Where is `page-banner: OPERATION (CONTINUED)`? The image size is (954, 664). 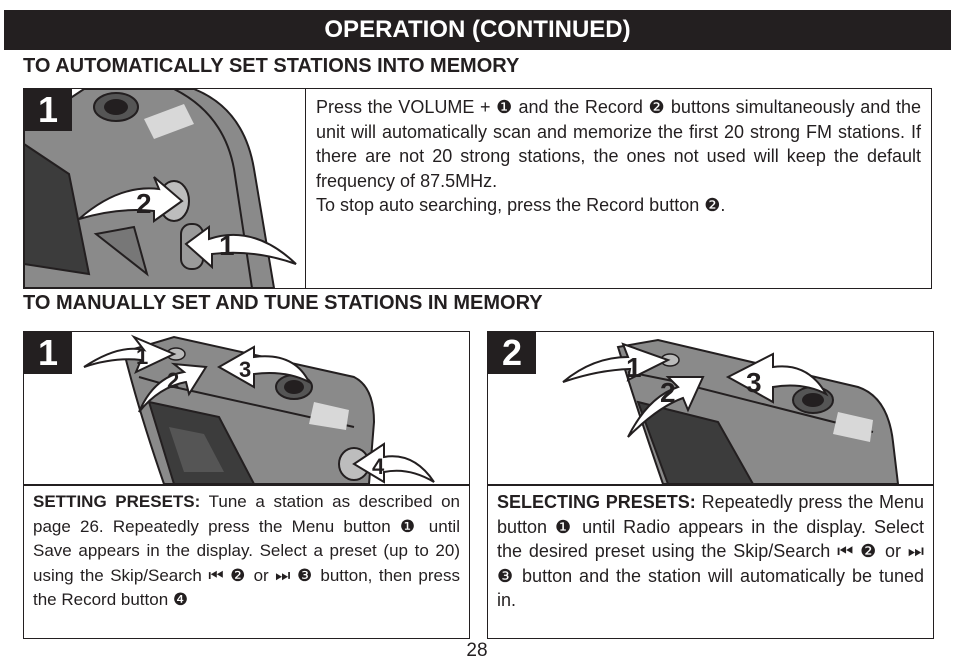 page-banner: OPERATION (CONTINUED) is located at coordinates (477, 30).